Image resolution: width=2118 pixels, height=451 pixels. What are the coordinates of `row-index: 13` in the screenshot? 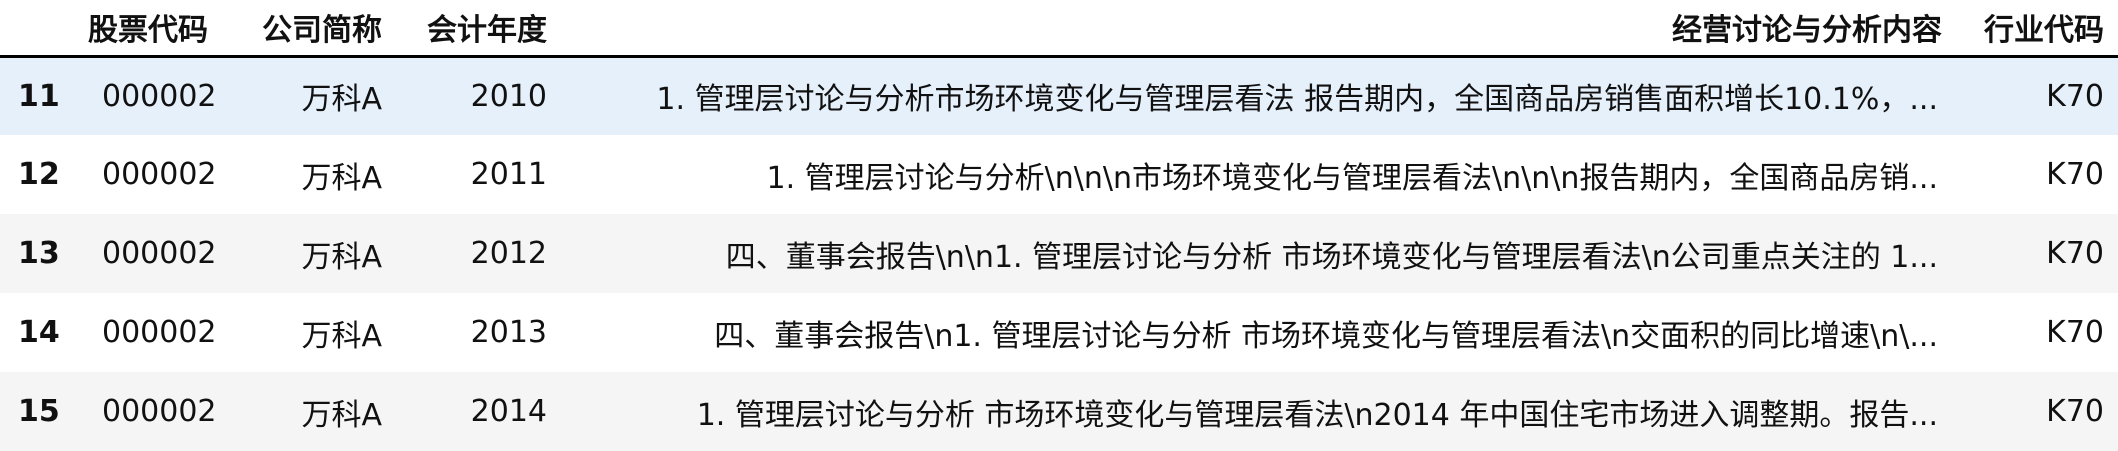 It's located at (39, 253).